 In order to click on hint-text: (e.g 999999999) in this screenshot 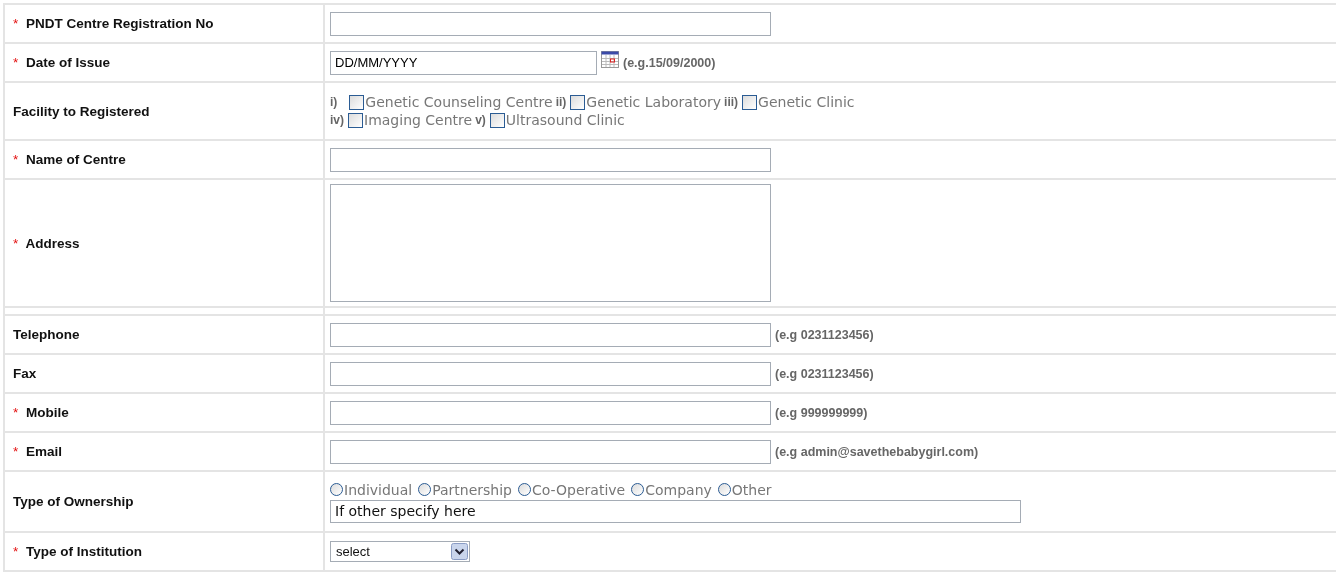, I will do `click(821, 412)`.